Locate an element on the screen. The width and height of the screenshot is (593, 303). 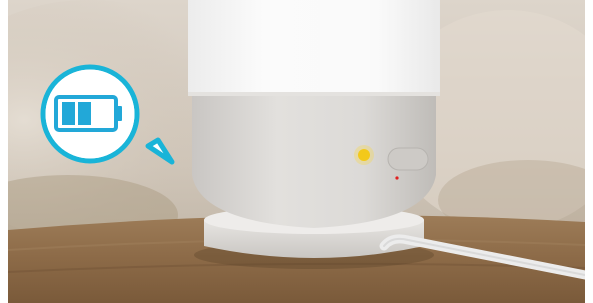
battery-icon is located at coordinates (88, 113).